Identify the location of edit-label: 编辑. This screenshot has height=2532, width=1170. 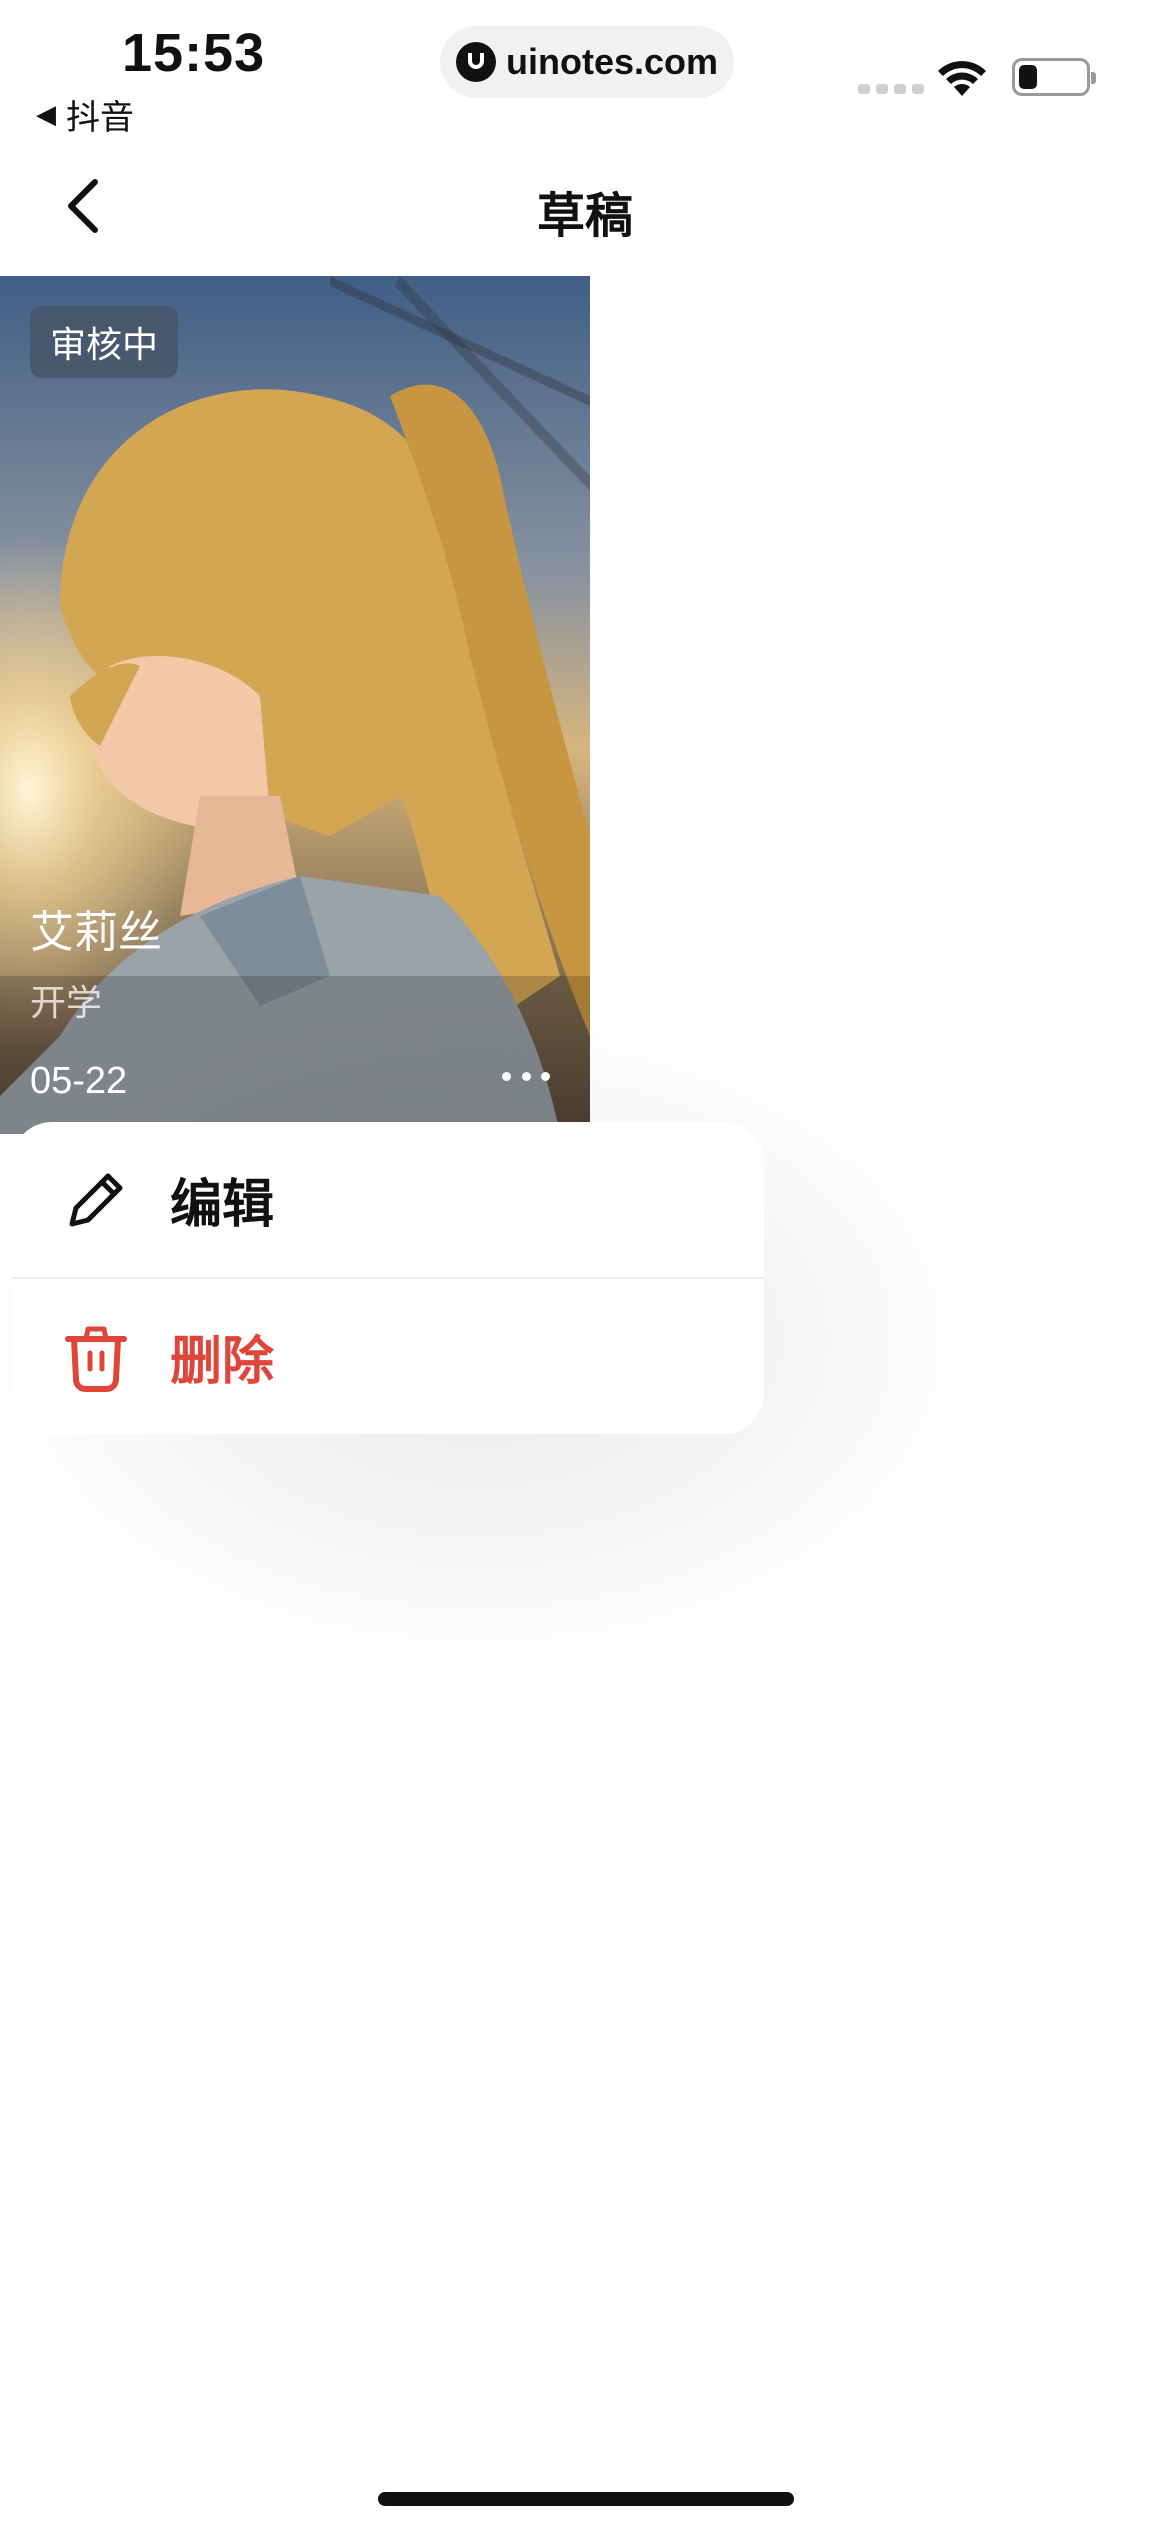
(222, 1205).